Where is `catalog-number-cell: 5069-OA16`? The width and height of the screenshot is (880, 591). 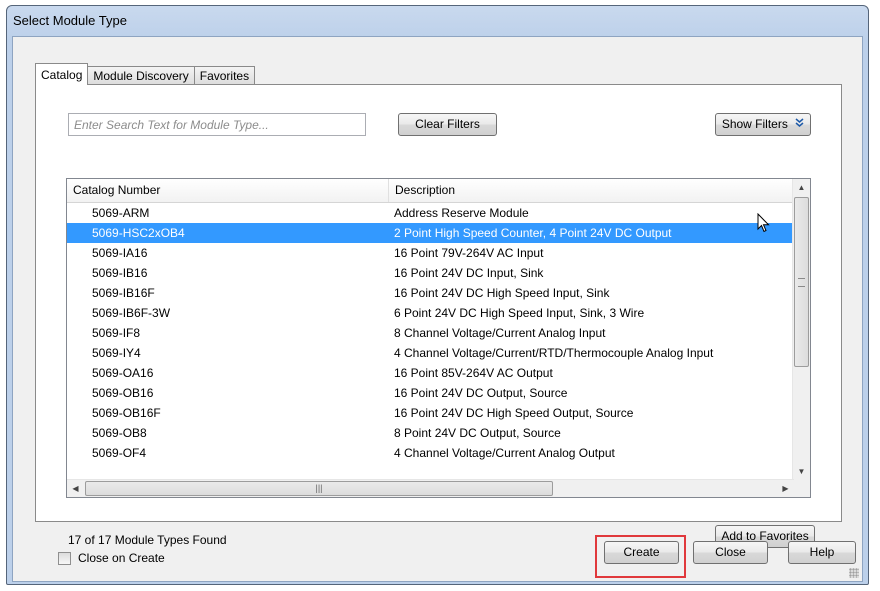
catalog-number-cell: 5069-OA16 is located at coordinates (123, 373).